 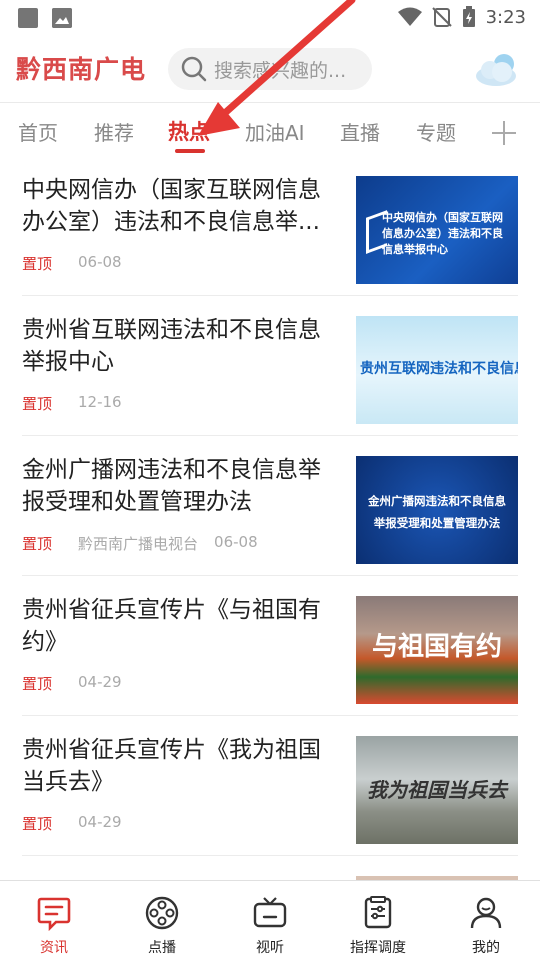 I want to click on thumbnail-caption: 我为祖国当兵去, so click(x=437, y=790).